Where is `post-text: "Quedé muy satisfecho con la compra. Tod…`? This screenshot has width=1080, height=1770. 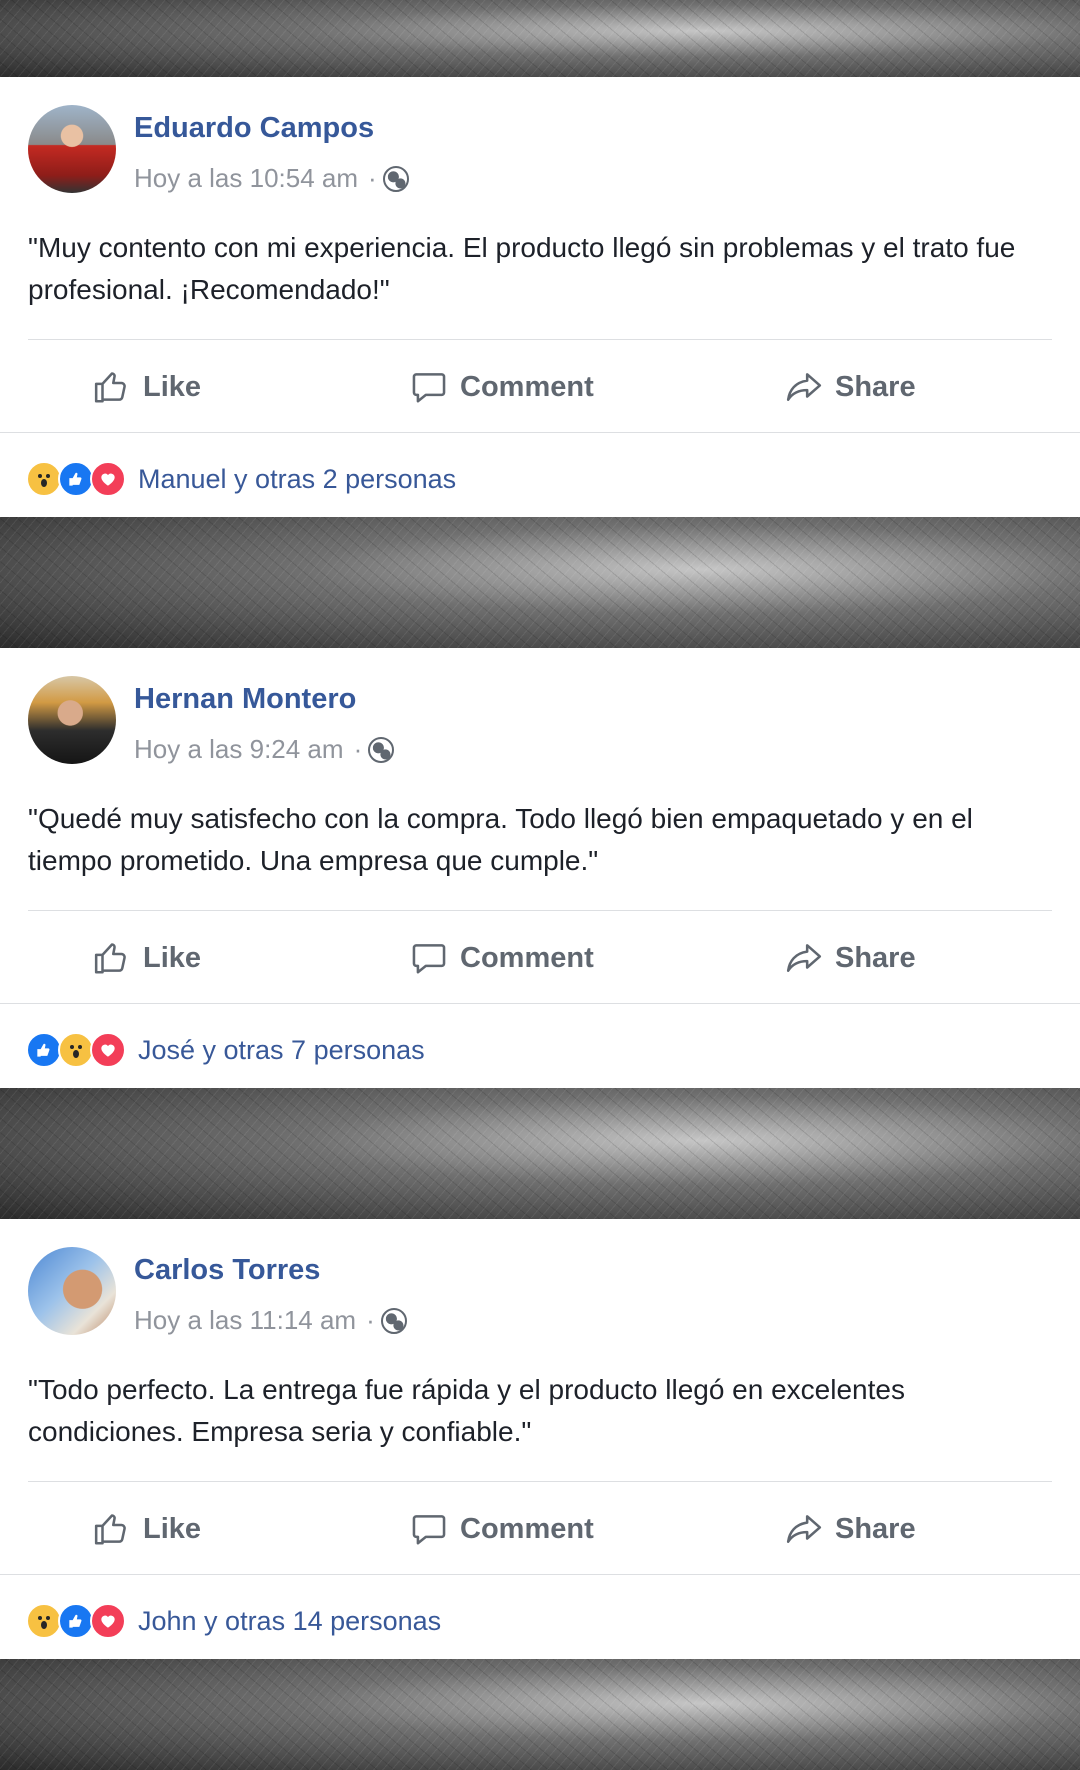 post-text: "Quedé muy satisfecho con la compra. Tod… is located at coordinates (500, 839).